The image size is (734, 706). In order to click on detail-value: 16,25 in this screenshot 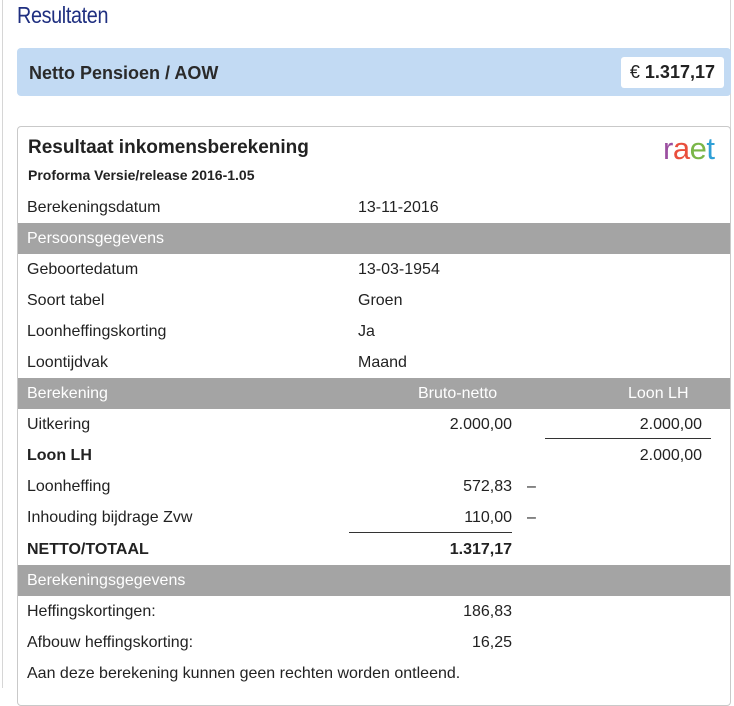, I will do `click(491, 642)`.